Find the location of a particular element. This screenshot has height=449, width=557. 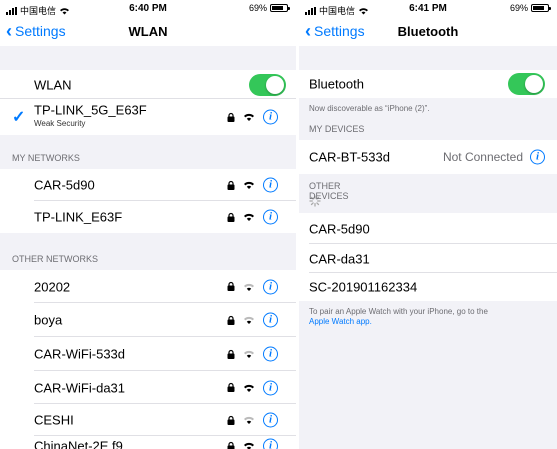

network-row: boya i is located at coordinates (148, 320).